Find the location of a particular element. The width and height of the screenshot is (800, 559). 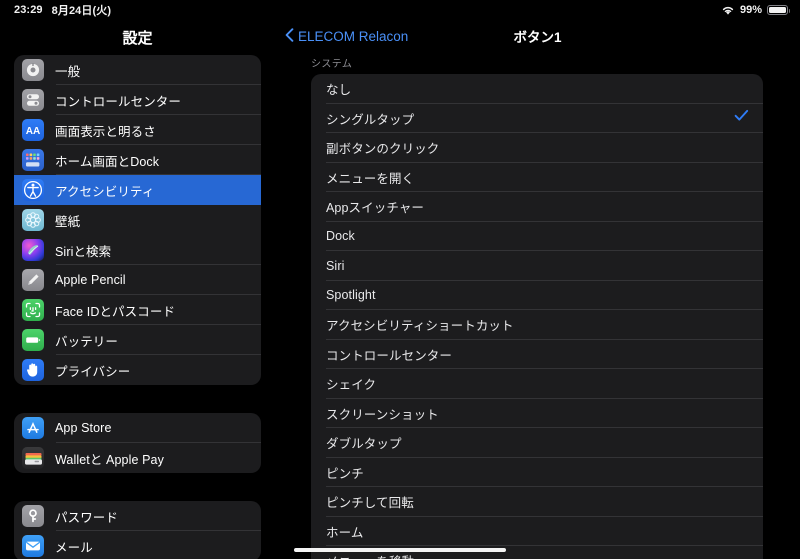

option-row: シェイク is located at coordinates (537, 384).